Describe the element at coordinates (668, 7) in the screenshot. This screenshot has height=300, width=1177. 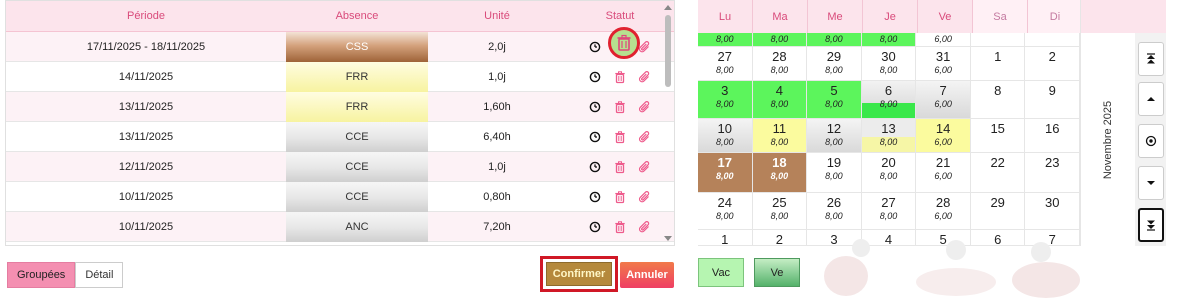
I see `scroll-up-arrow` at that location.